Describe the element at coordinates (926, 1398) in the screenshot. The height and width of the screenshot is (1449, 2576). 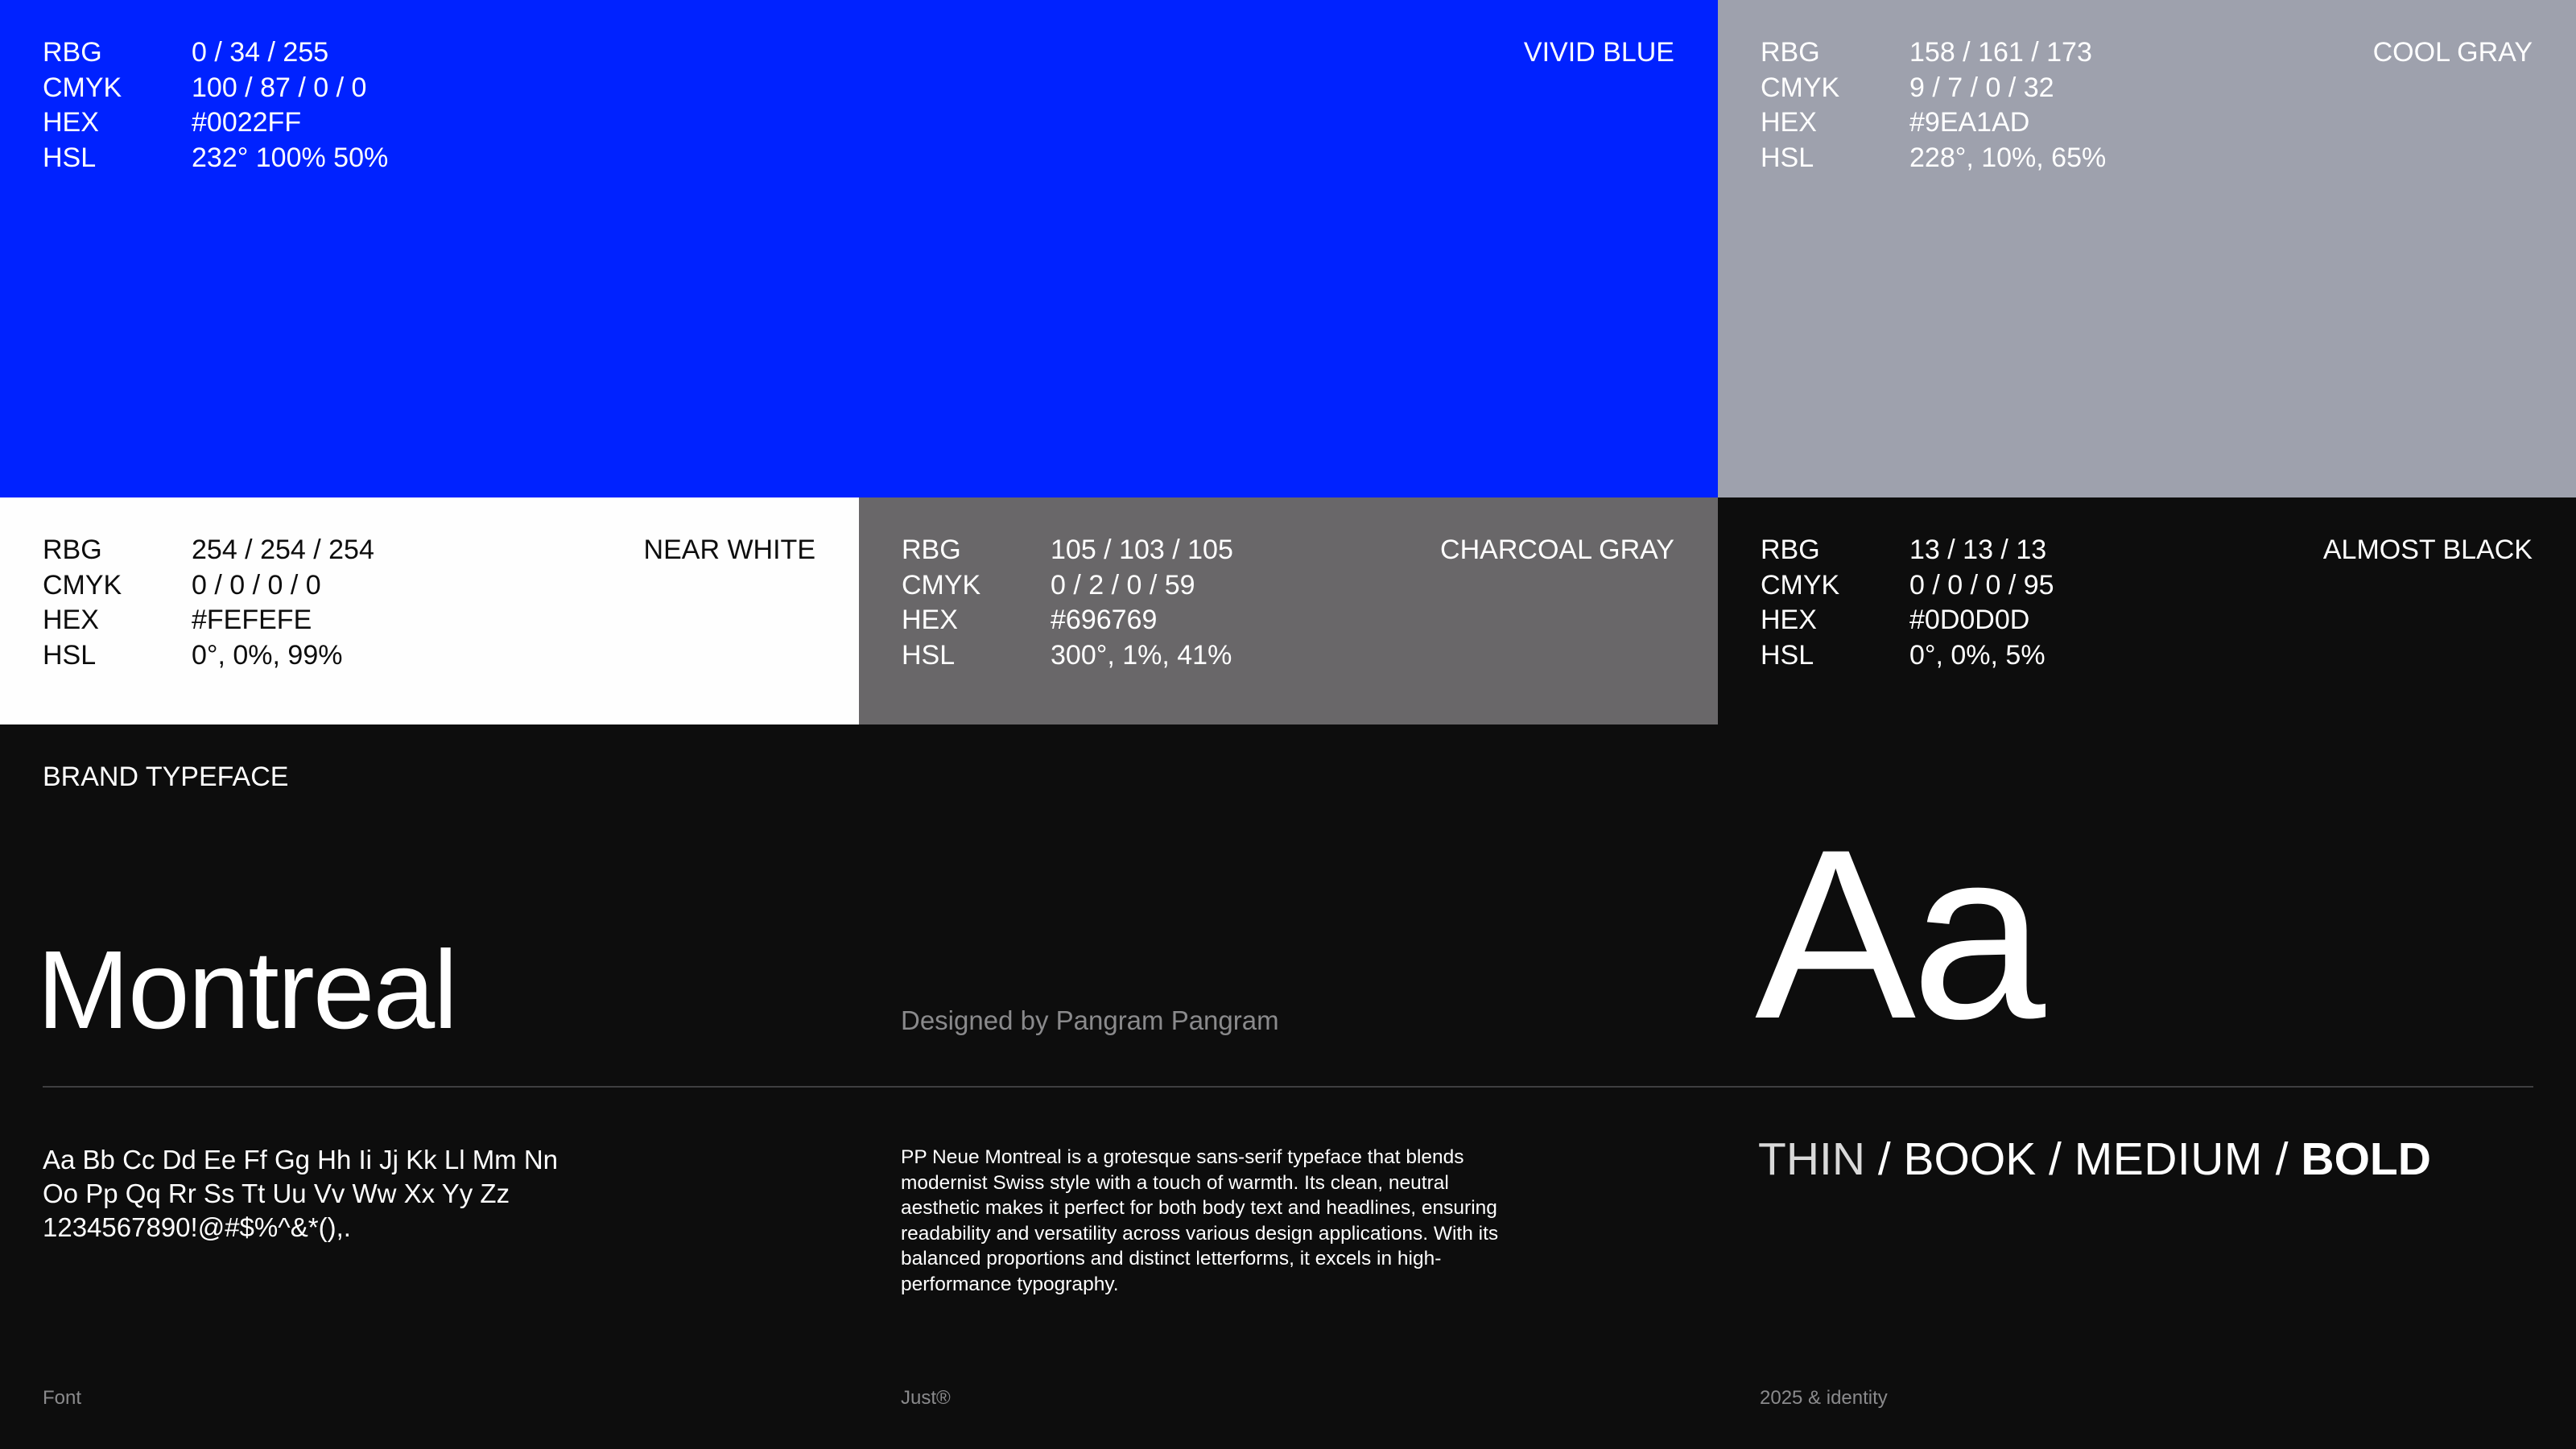
I see `footer-center: Just®` at that location.